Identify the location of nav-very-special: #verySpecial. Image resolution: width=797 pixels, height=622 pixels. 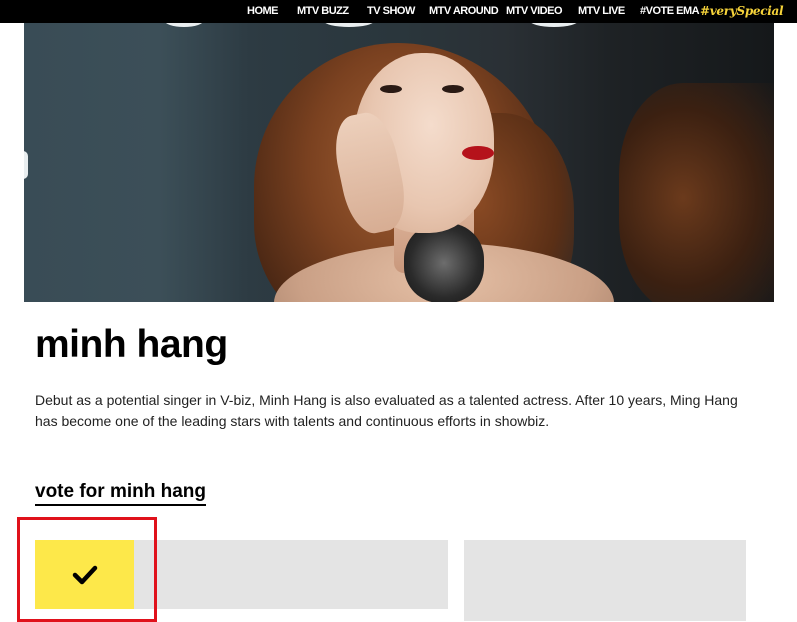
(742, 11).